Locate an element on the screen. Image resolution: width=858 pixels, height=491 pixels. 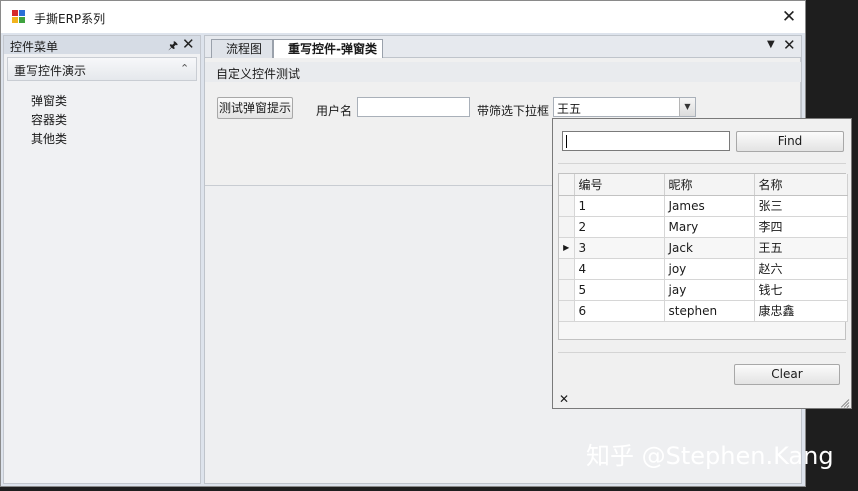
table-row: 6 stephen 康忠鑫 is located at coordinates (703, 311).